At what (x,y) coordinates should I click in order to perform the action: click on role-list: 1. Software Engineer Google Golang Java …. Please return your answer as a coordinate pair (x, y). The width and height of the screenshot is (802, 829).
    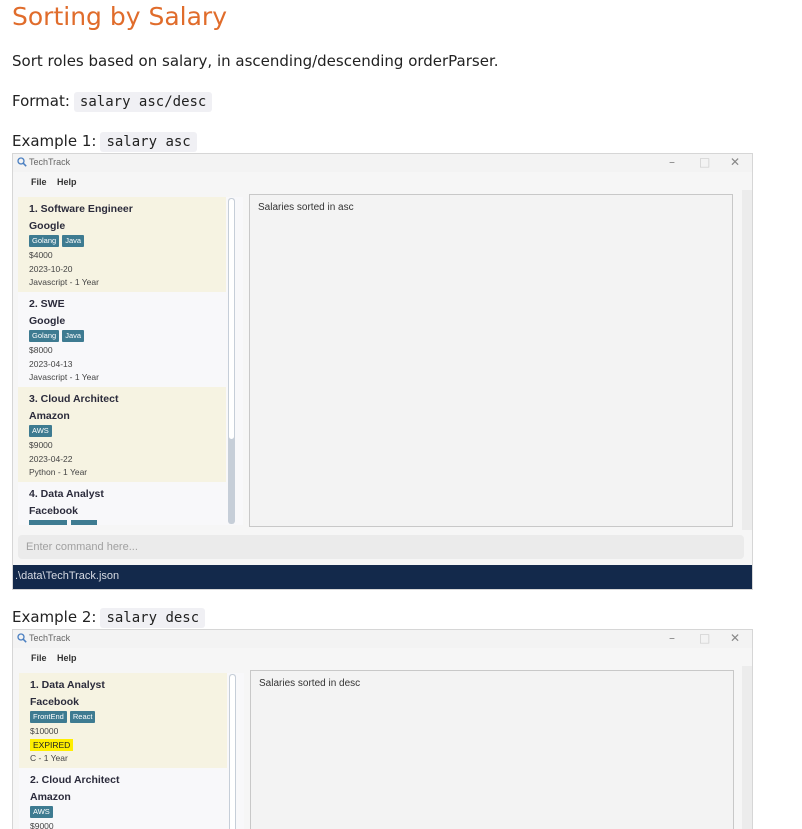
    Looking at the image, I should click on (130, 361).